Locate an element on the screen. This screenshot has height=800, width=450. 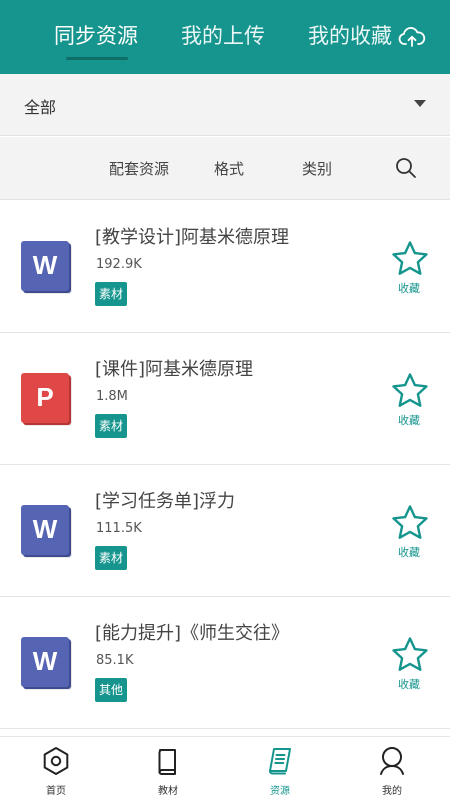
resource-tag: 其他 is located at coordinates (111, 690).